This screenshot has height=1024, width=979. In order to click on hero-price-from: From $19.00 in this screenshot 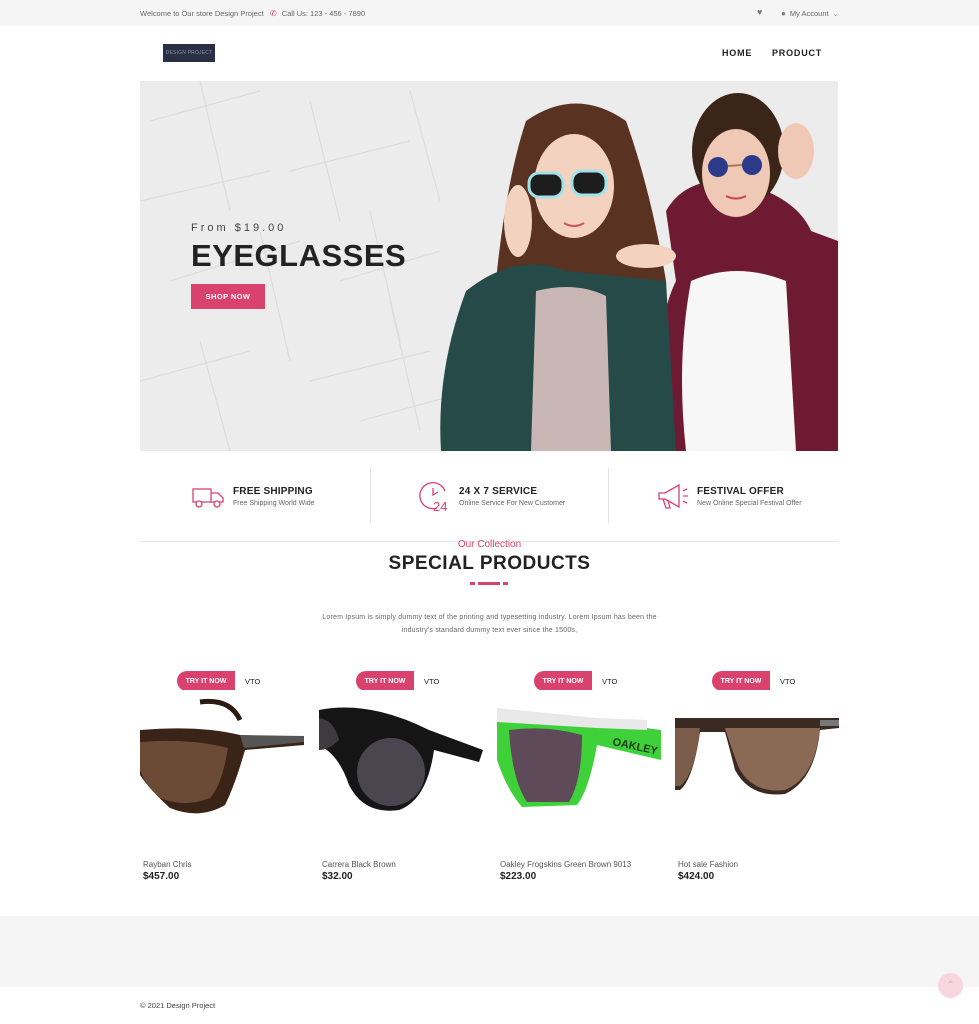, I will do `click(239, 228)`.